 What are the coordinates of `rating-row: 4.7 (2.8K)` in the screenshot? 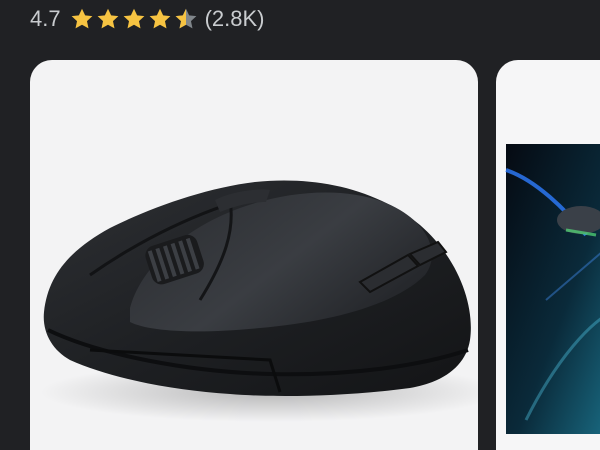 It's located at (147, 19).